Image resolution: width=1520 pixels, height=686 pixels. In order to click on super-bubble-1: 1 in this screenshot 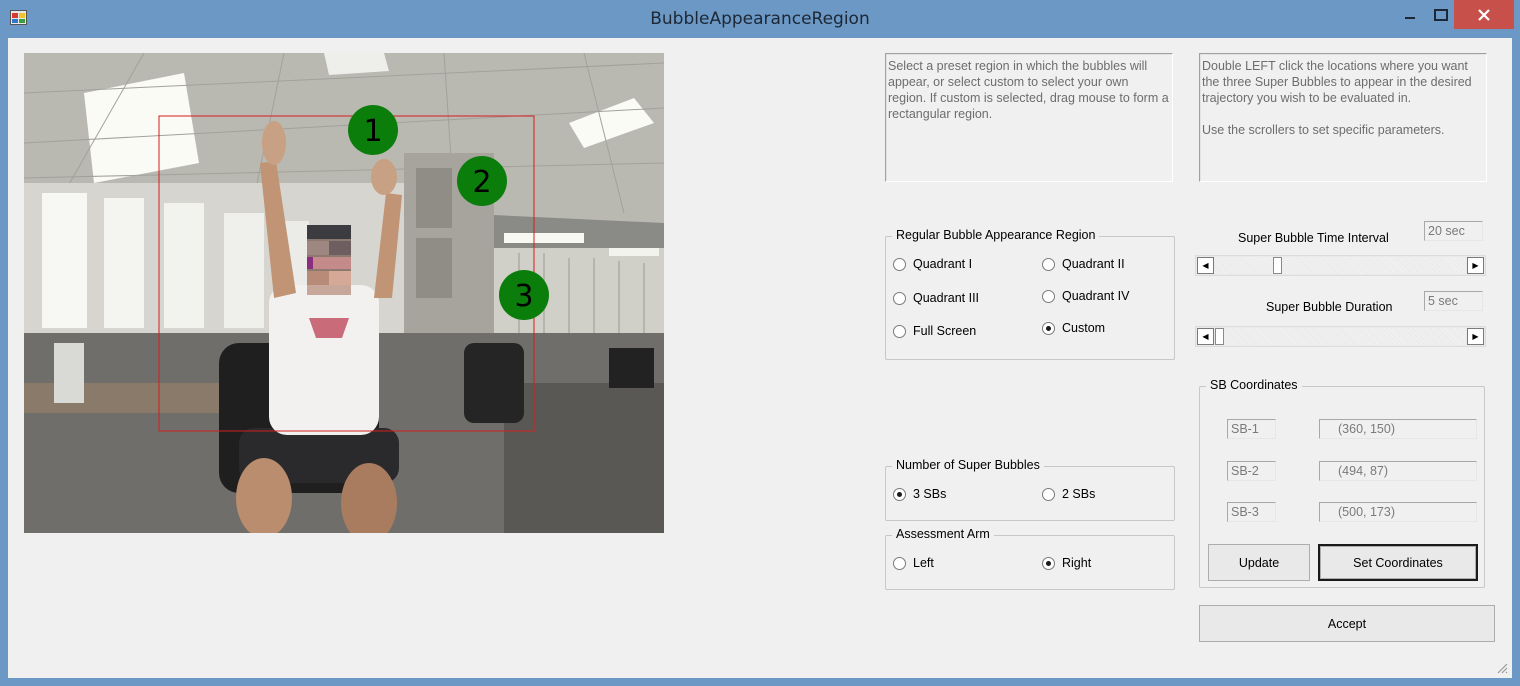, I will do `click(373, 130)`.